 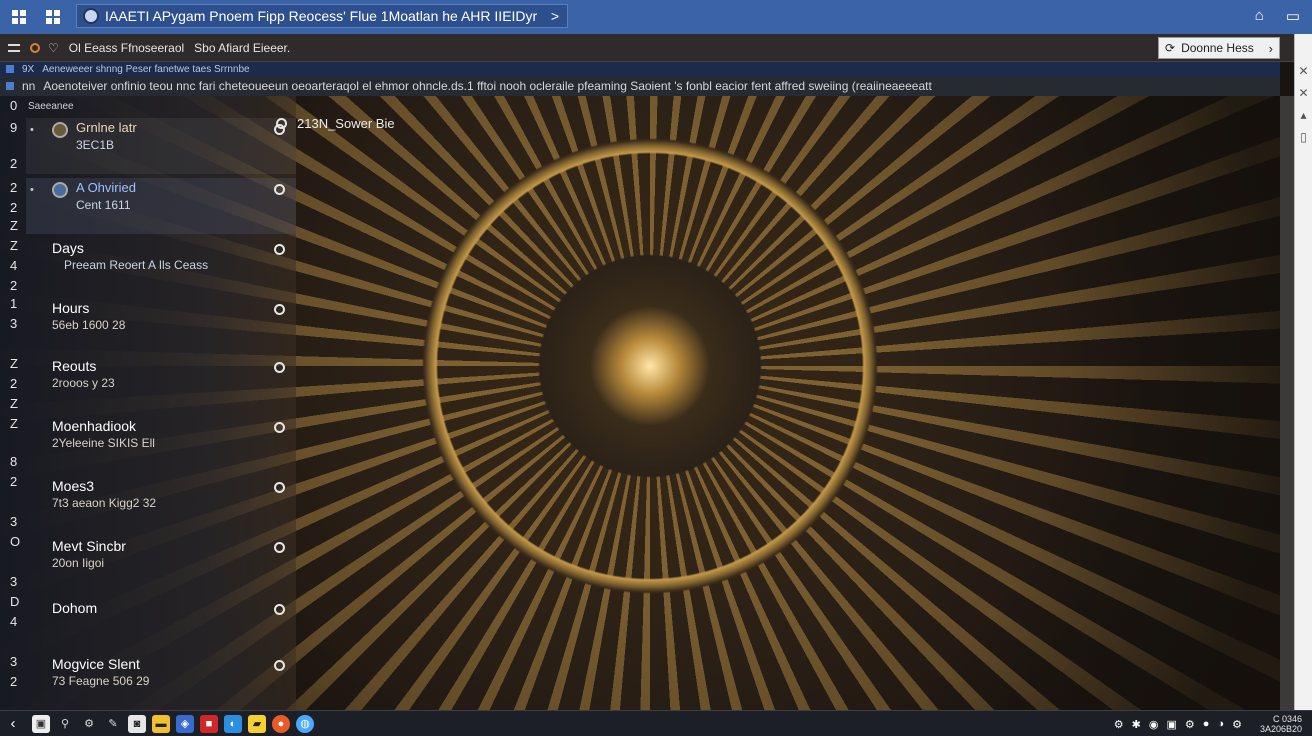 I want to click on settings-icon: ⚙, so click(x=89, y=724).